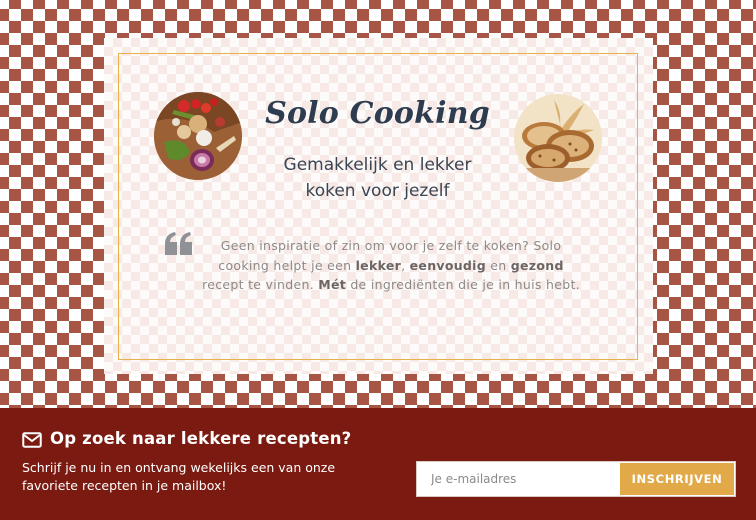  Describe the element at coordinates (378, 265) in the screenshot. I see `quote-emphasis-lekker: lekker` at that location.